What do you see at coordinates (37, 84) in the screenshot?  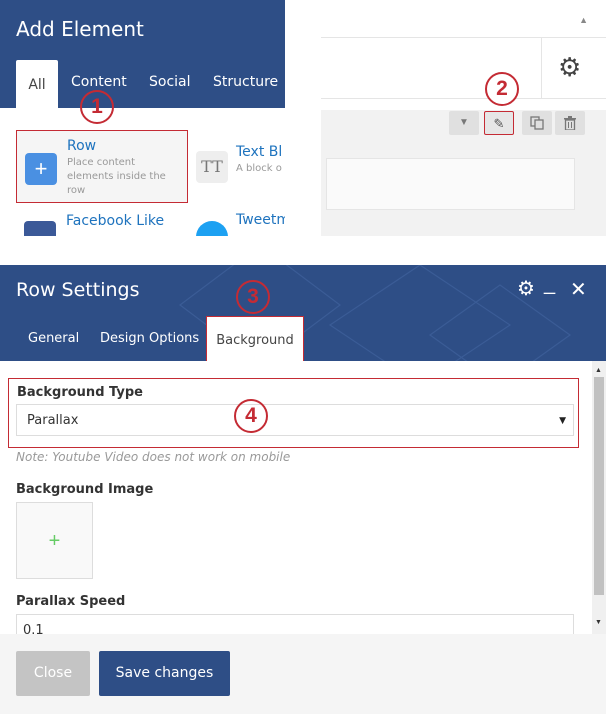 I see `tab-all: All` at bounding box center [37, 84].